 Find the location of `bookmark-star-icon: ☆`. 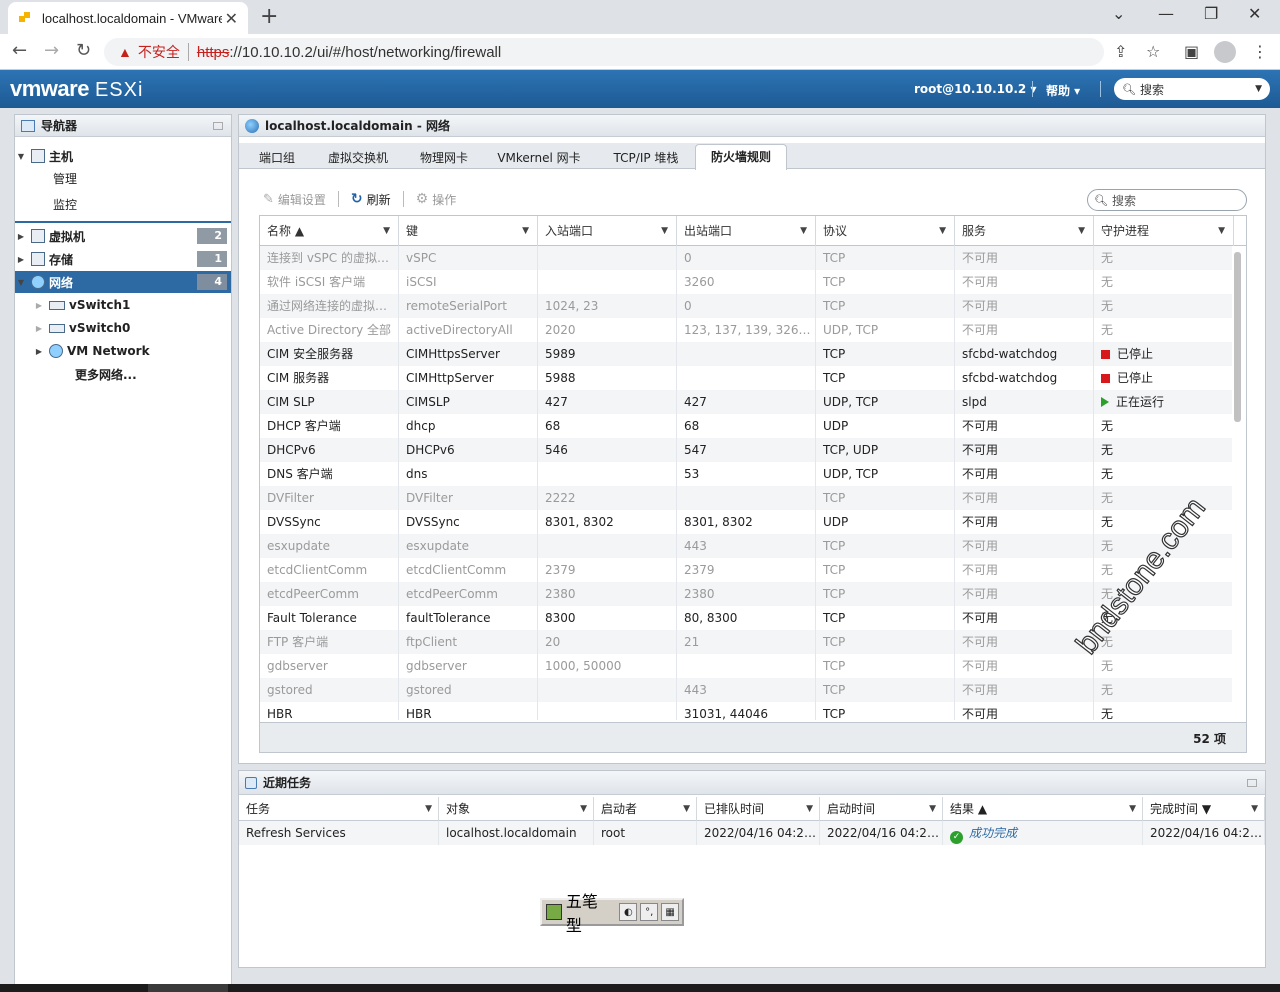

bookmark-star-icon: ☆ is located at coordinates (1153, 51).